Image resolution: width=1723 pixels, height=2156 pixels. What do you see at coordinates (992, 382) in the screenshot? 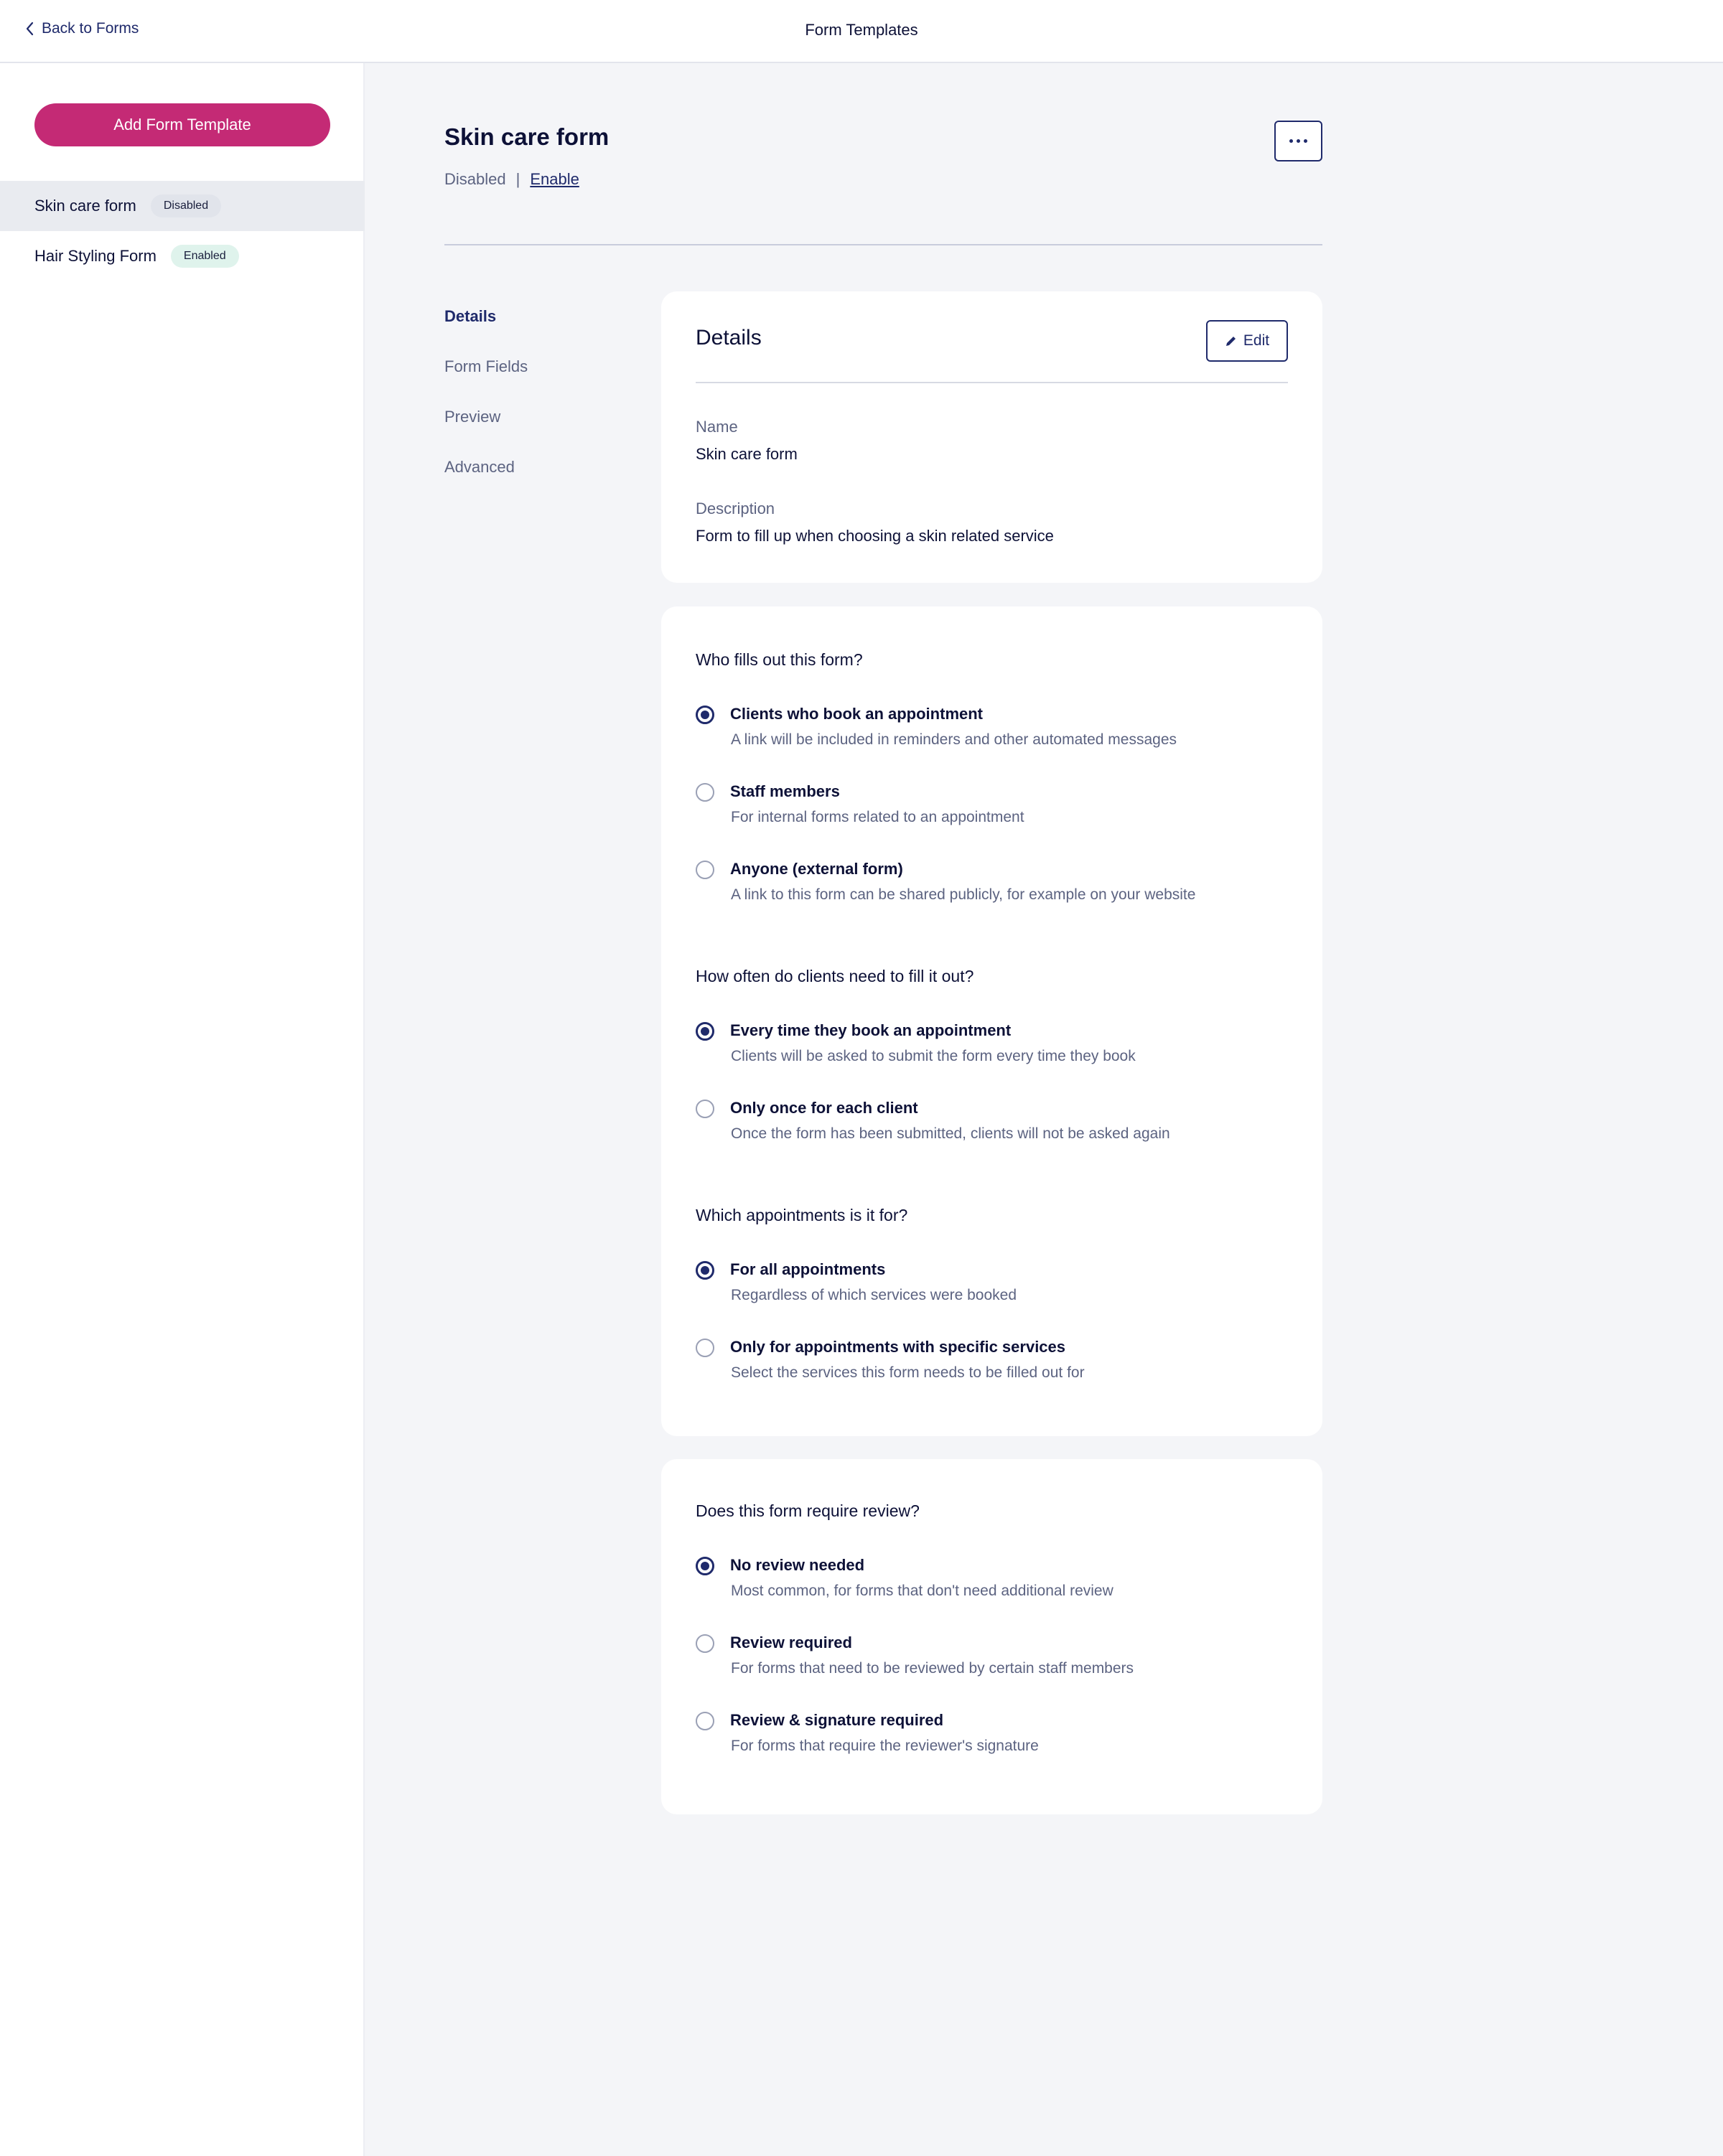
I see `details-divider` at bounding box center [992, 382].